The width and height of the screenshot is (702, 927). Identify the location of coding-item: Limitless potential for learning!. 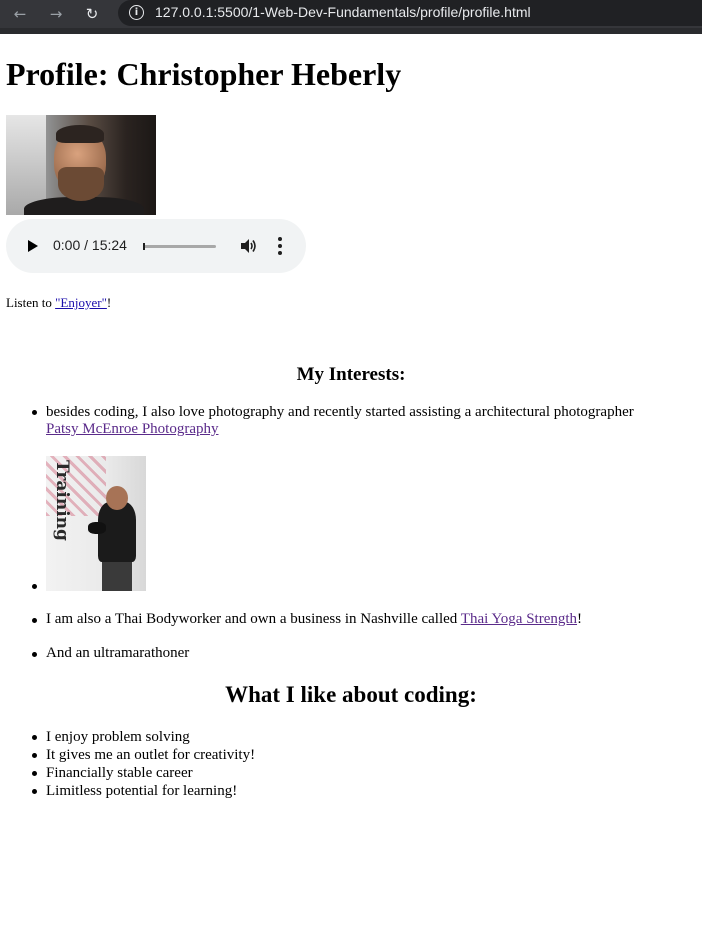
(142, 791).